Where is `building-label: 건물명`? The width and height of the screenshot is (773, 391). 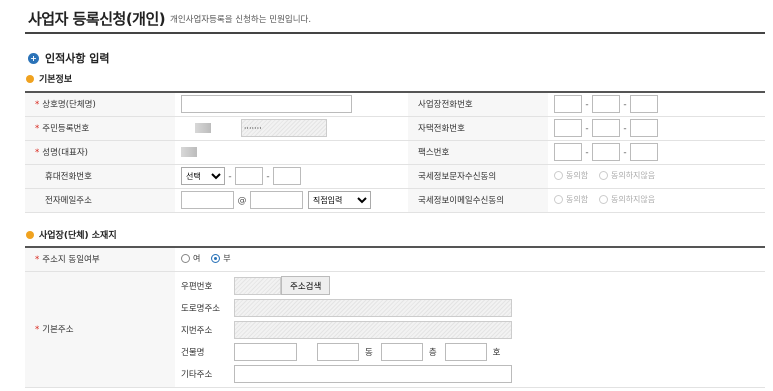 building-label: 건물명 is located at coordinates (193, 352).